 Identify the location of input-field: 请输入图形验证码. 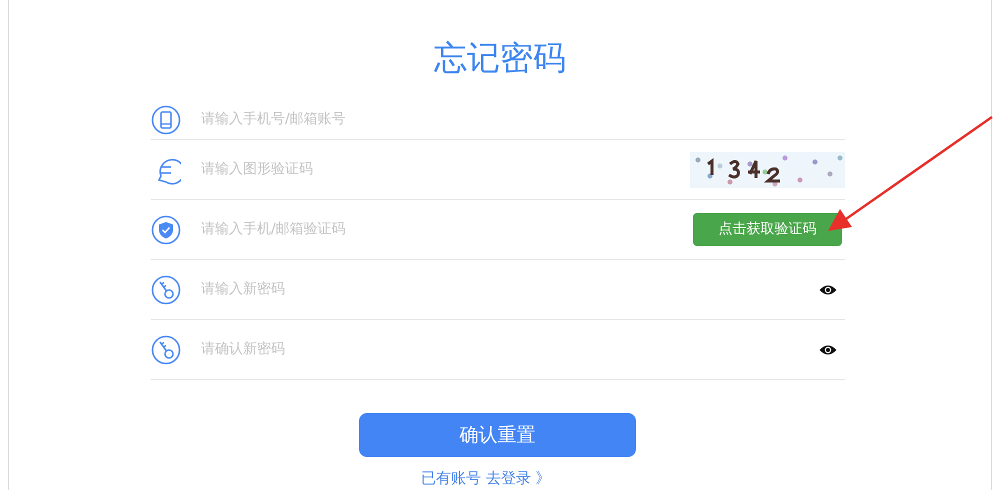
(444, 169).